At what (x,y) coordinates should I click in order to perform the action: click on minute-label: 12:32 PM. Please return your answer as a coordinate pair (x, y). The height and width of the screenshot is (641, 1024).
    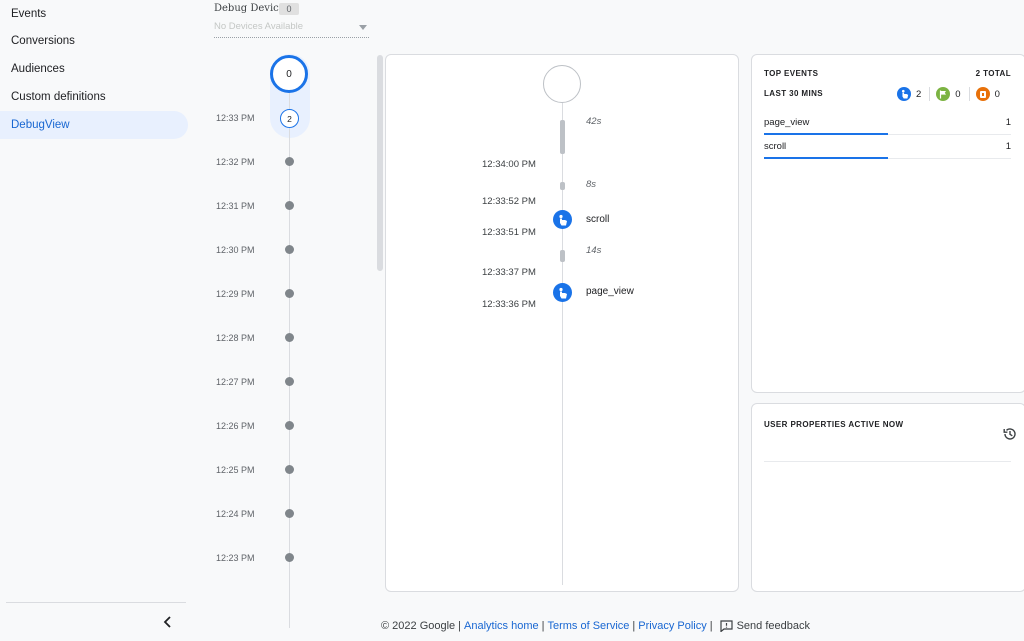
    Looking at the image, I should click on (235, 162).